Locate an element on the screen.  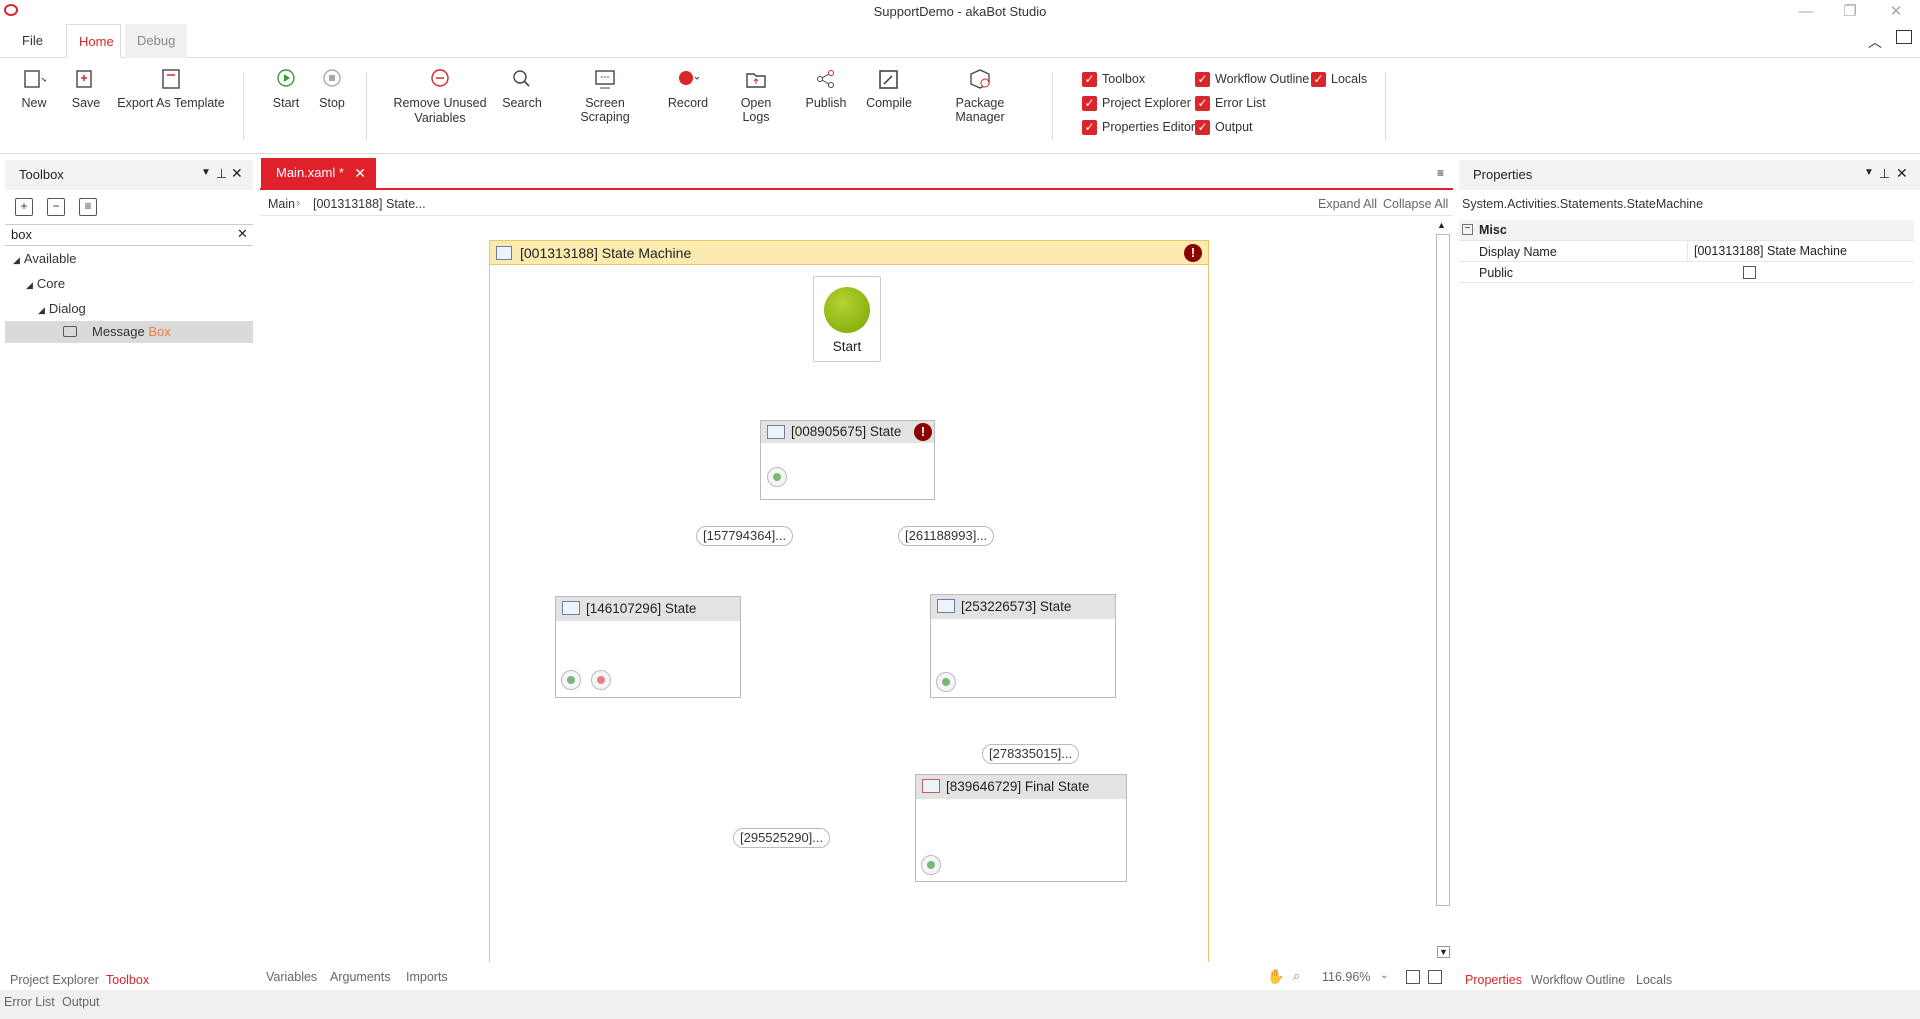
collapse-icon: − is located at coordinates (1467, 229).